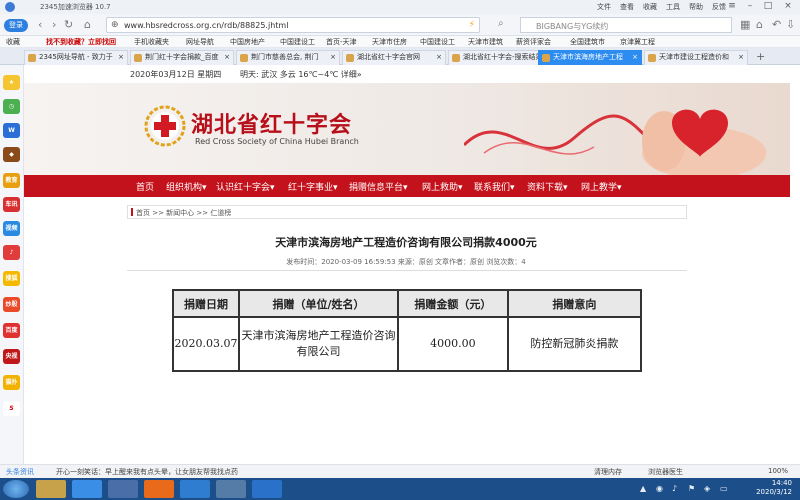  I want to click on menu-help: 帮助, so click(696, 7).